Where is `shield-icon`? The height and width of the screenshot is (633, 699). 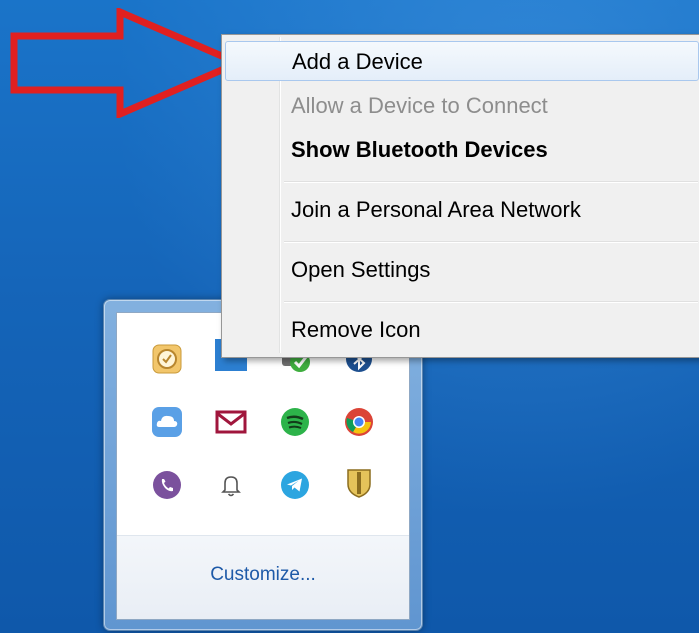 shield-icon is located at coordinates (359, 483).